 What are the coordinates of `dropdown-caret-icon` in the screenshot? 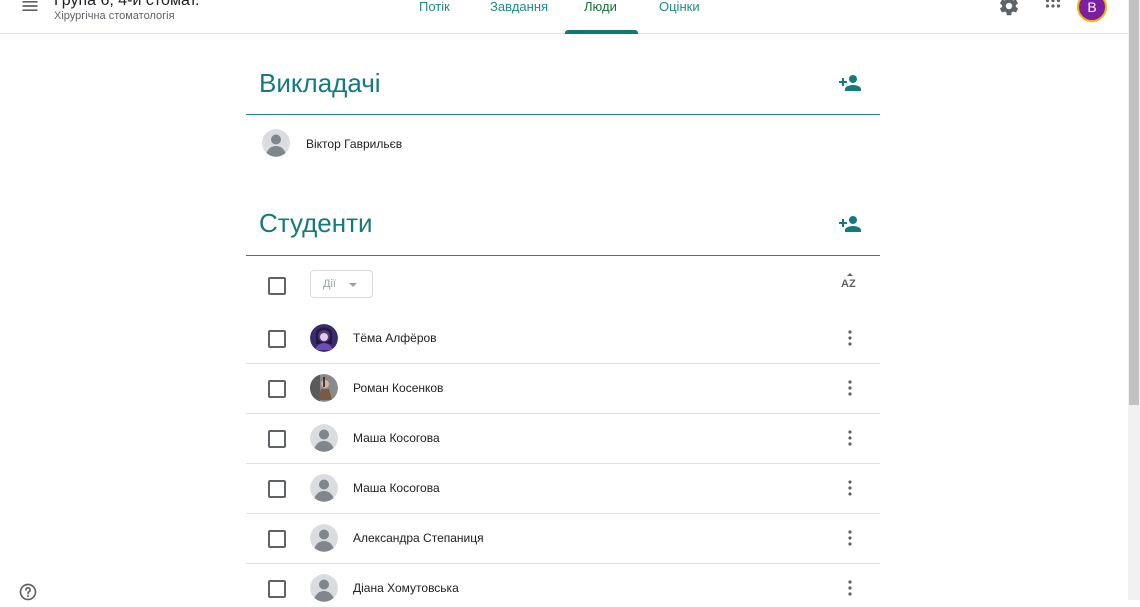 It's located at (353, 285).